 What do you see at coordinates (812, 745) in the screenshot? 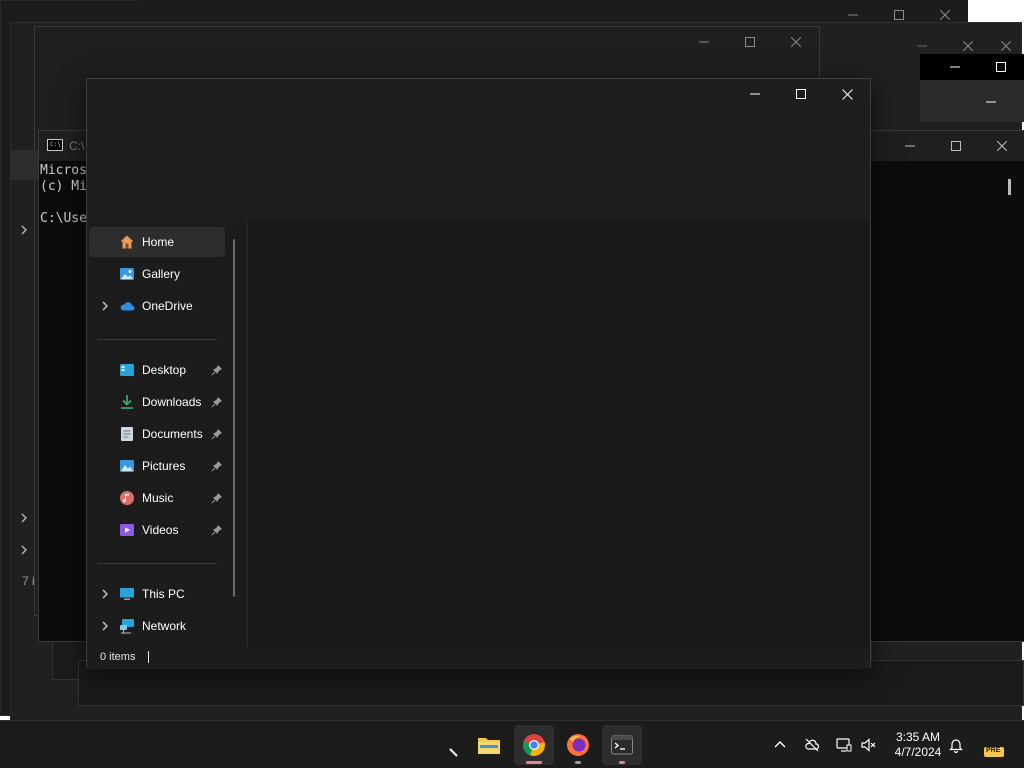
I see `cloud-offline-icon` at bounding box center [812, 745].